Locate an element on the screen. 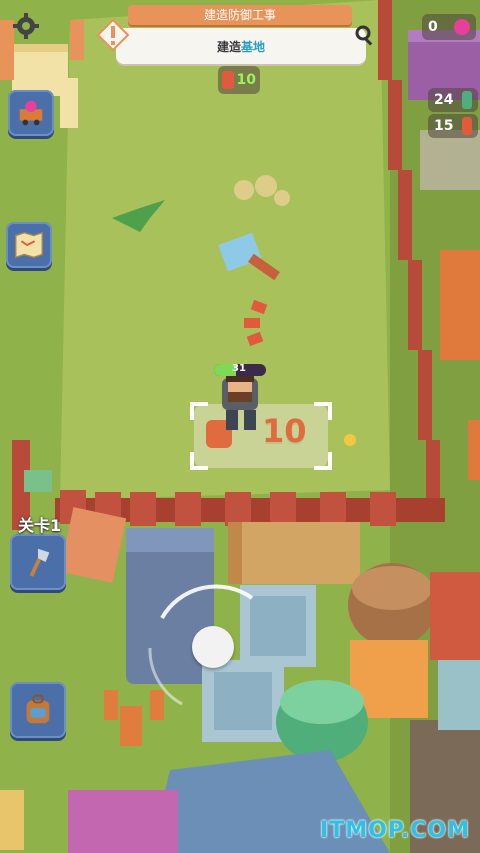 The width and height of the screenshot is (480, 853). quest-task-prefix: 建造 is located at coordinates (228, 46).